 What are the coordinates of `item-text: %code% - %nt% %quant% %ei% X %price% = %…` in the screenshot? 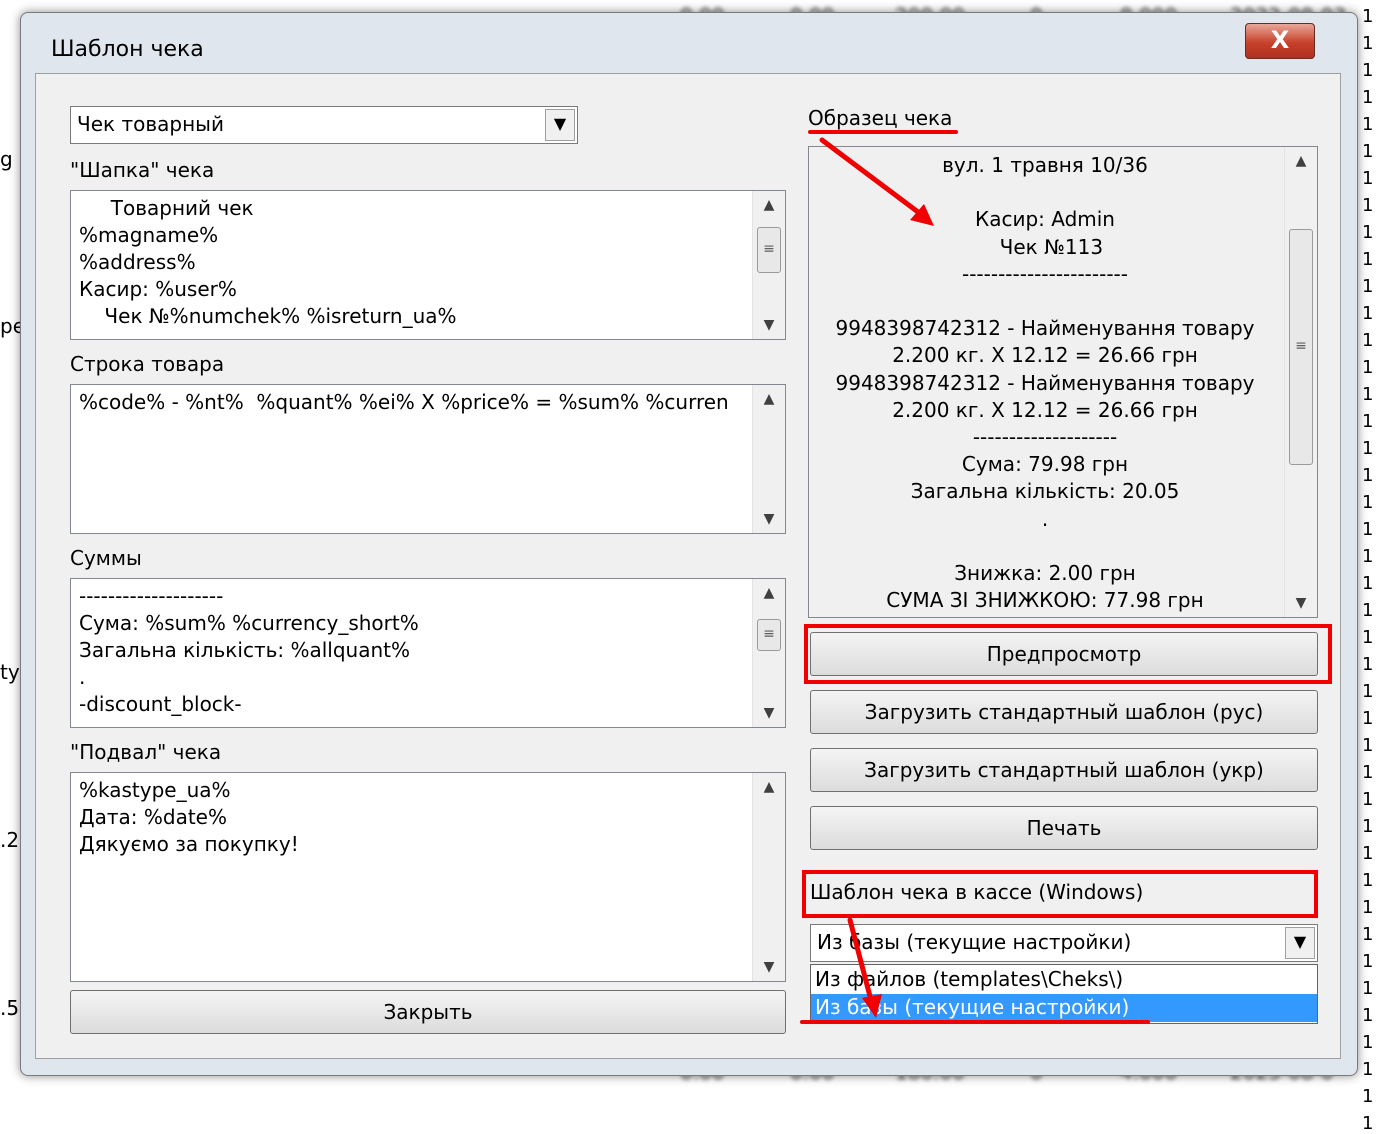 It's located at (404, 402).